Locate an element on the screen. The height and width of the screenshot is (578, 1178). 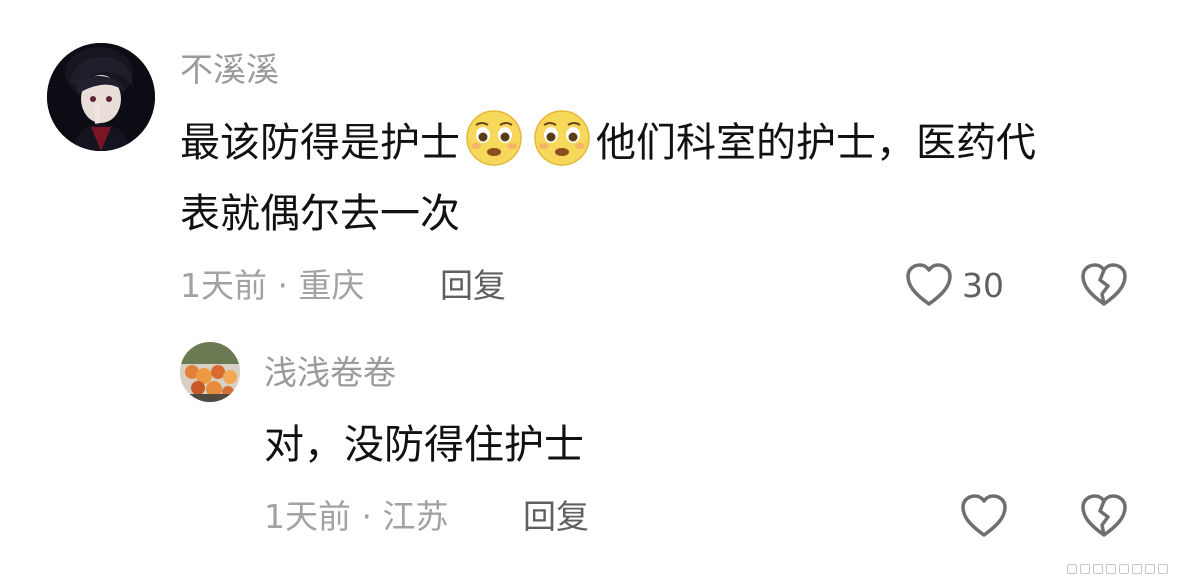
comment-meta: 1天前 · 重庆 is located at coordinates (272, 285).